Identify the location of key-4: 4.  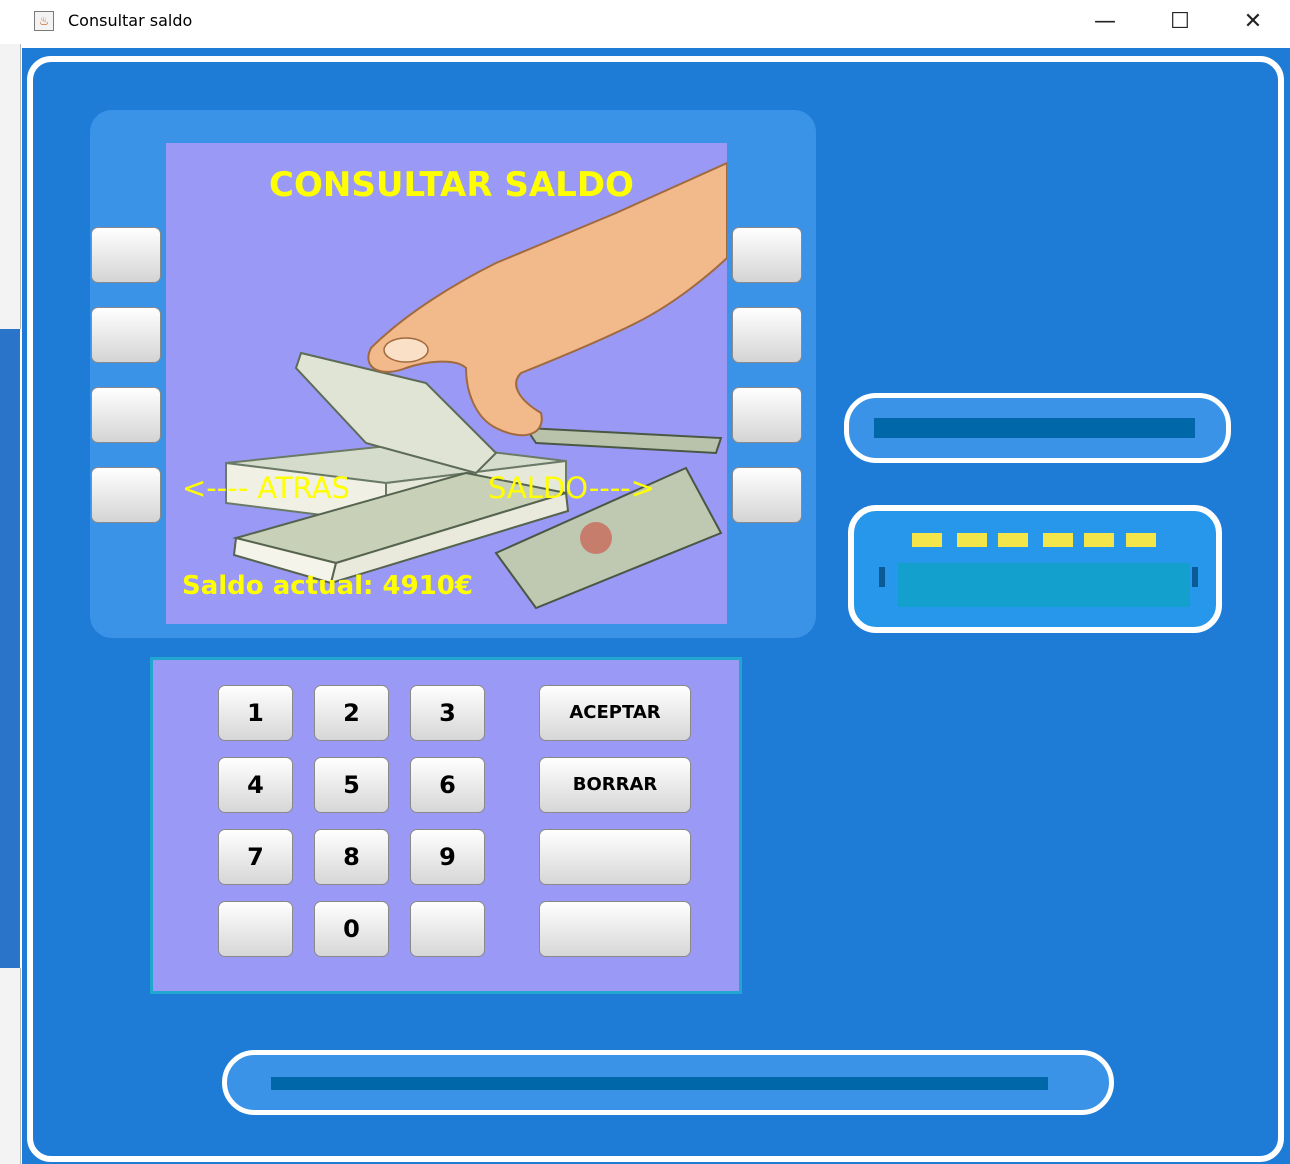
(255, 785).